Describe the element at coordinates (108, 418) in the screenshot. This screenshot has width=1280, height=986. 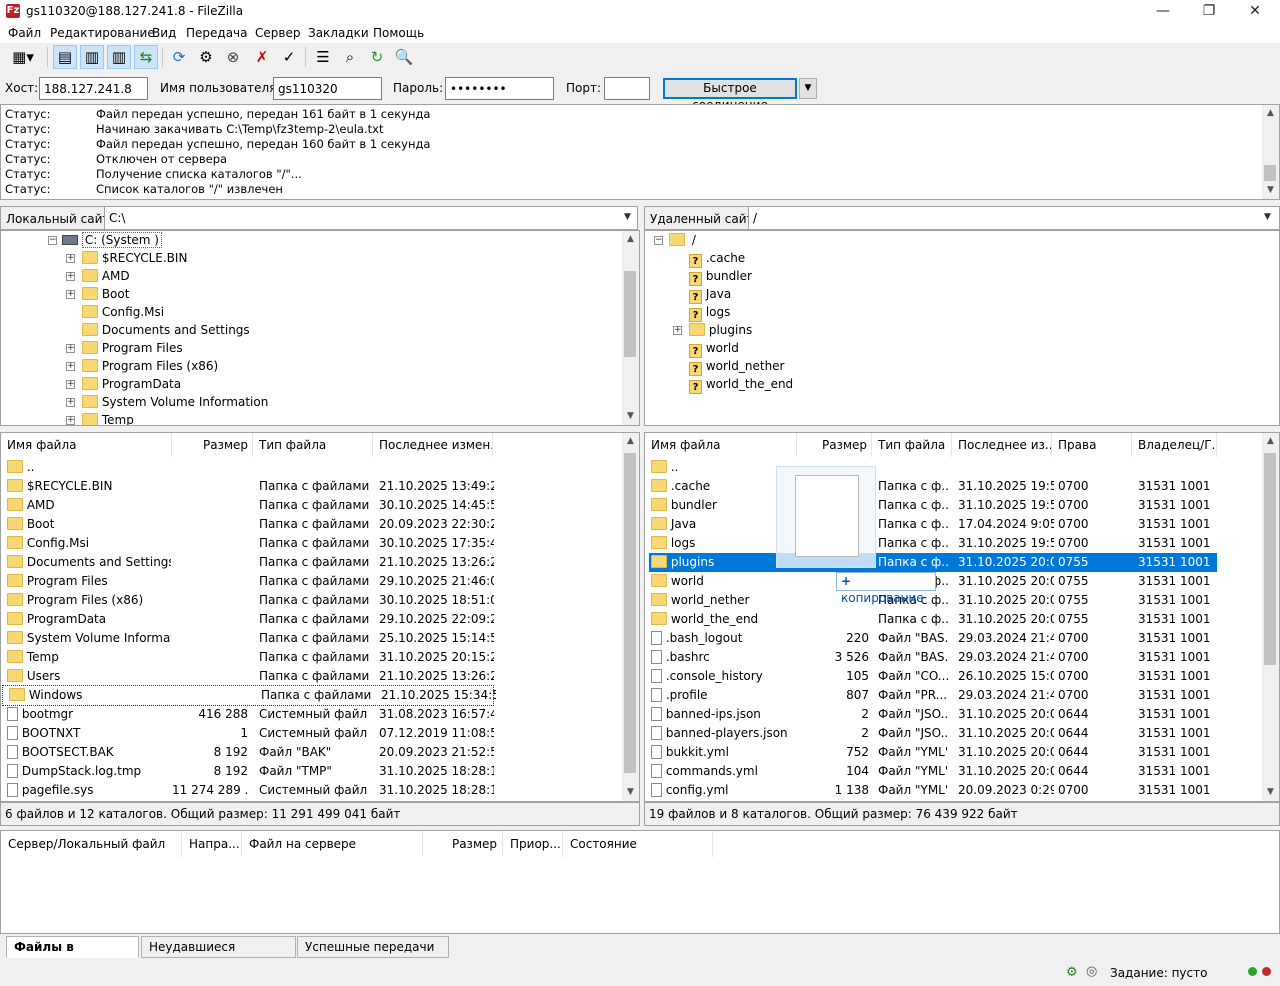
I see `tree-item: Temp` at that location.